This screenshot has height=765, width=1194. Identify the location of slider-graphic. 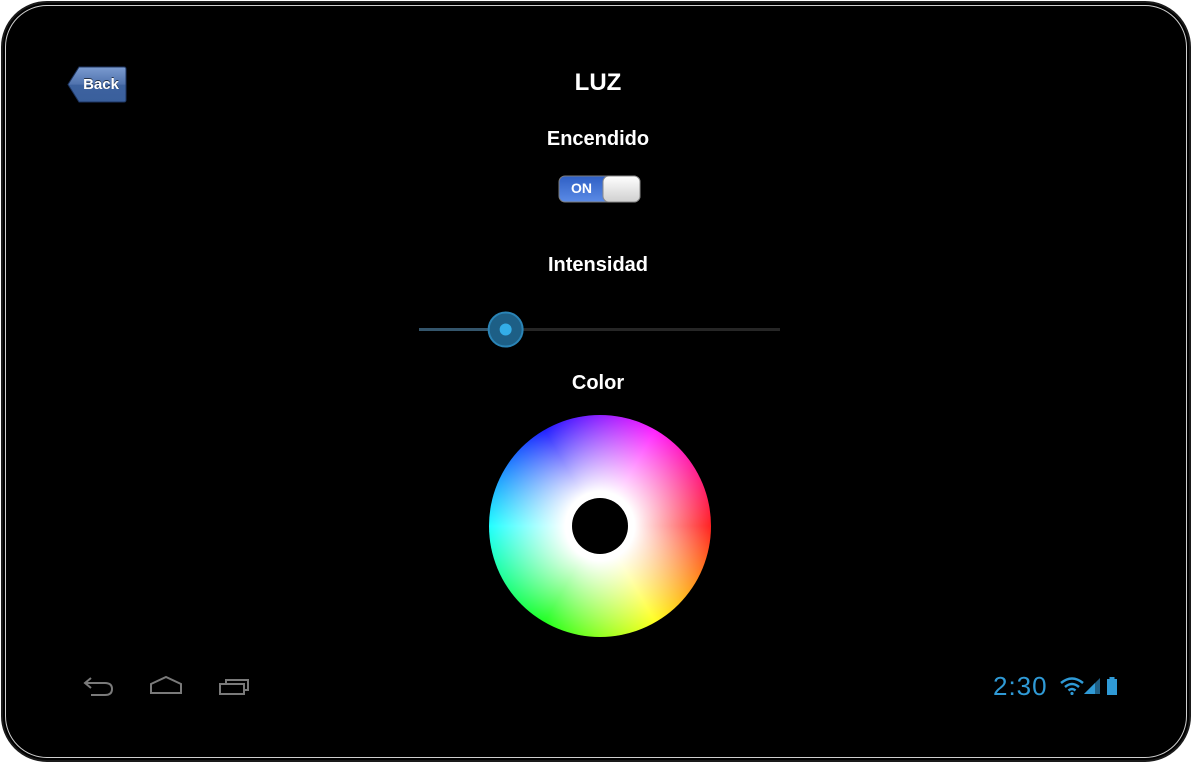
(599, 329).